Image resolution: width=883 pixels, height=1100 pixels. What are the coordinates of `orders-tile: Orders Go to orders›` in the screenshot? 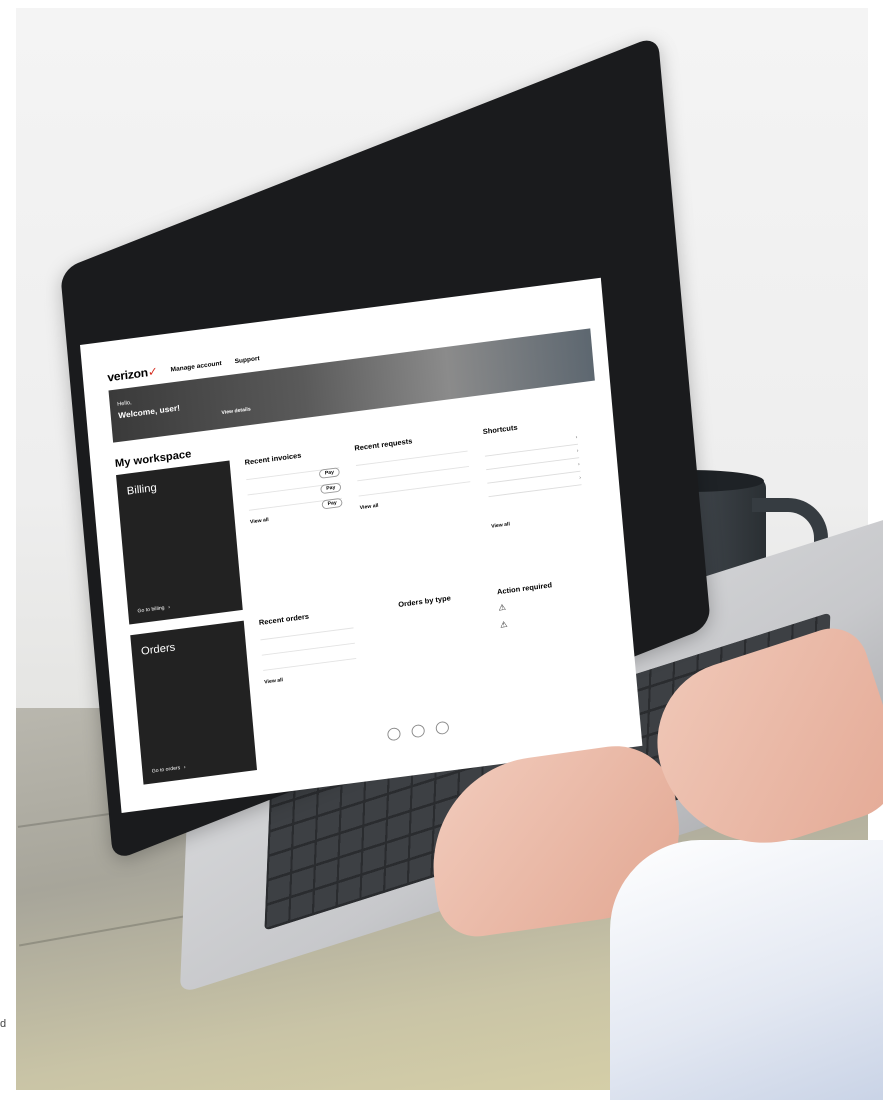 It's located at (193, 703).